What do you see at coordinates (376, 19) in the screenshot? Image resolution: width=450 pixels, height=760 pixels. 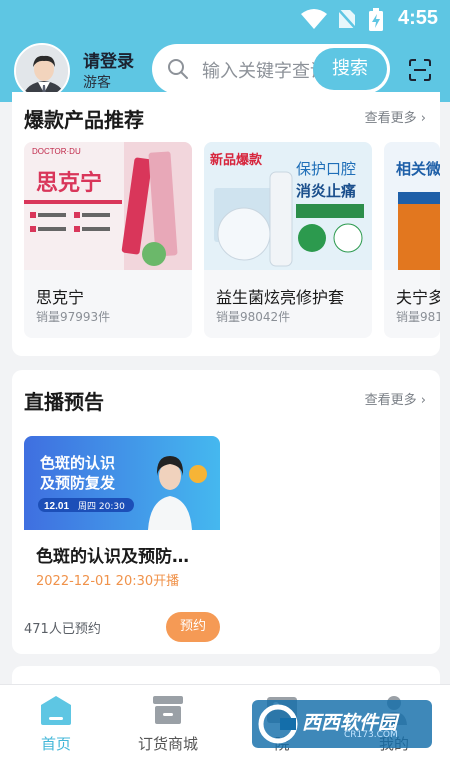 I see `battery-charging-icon` at bounding box center [376, 19].